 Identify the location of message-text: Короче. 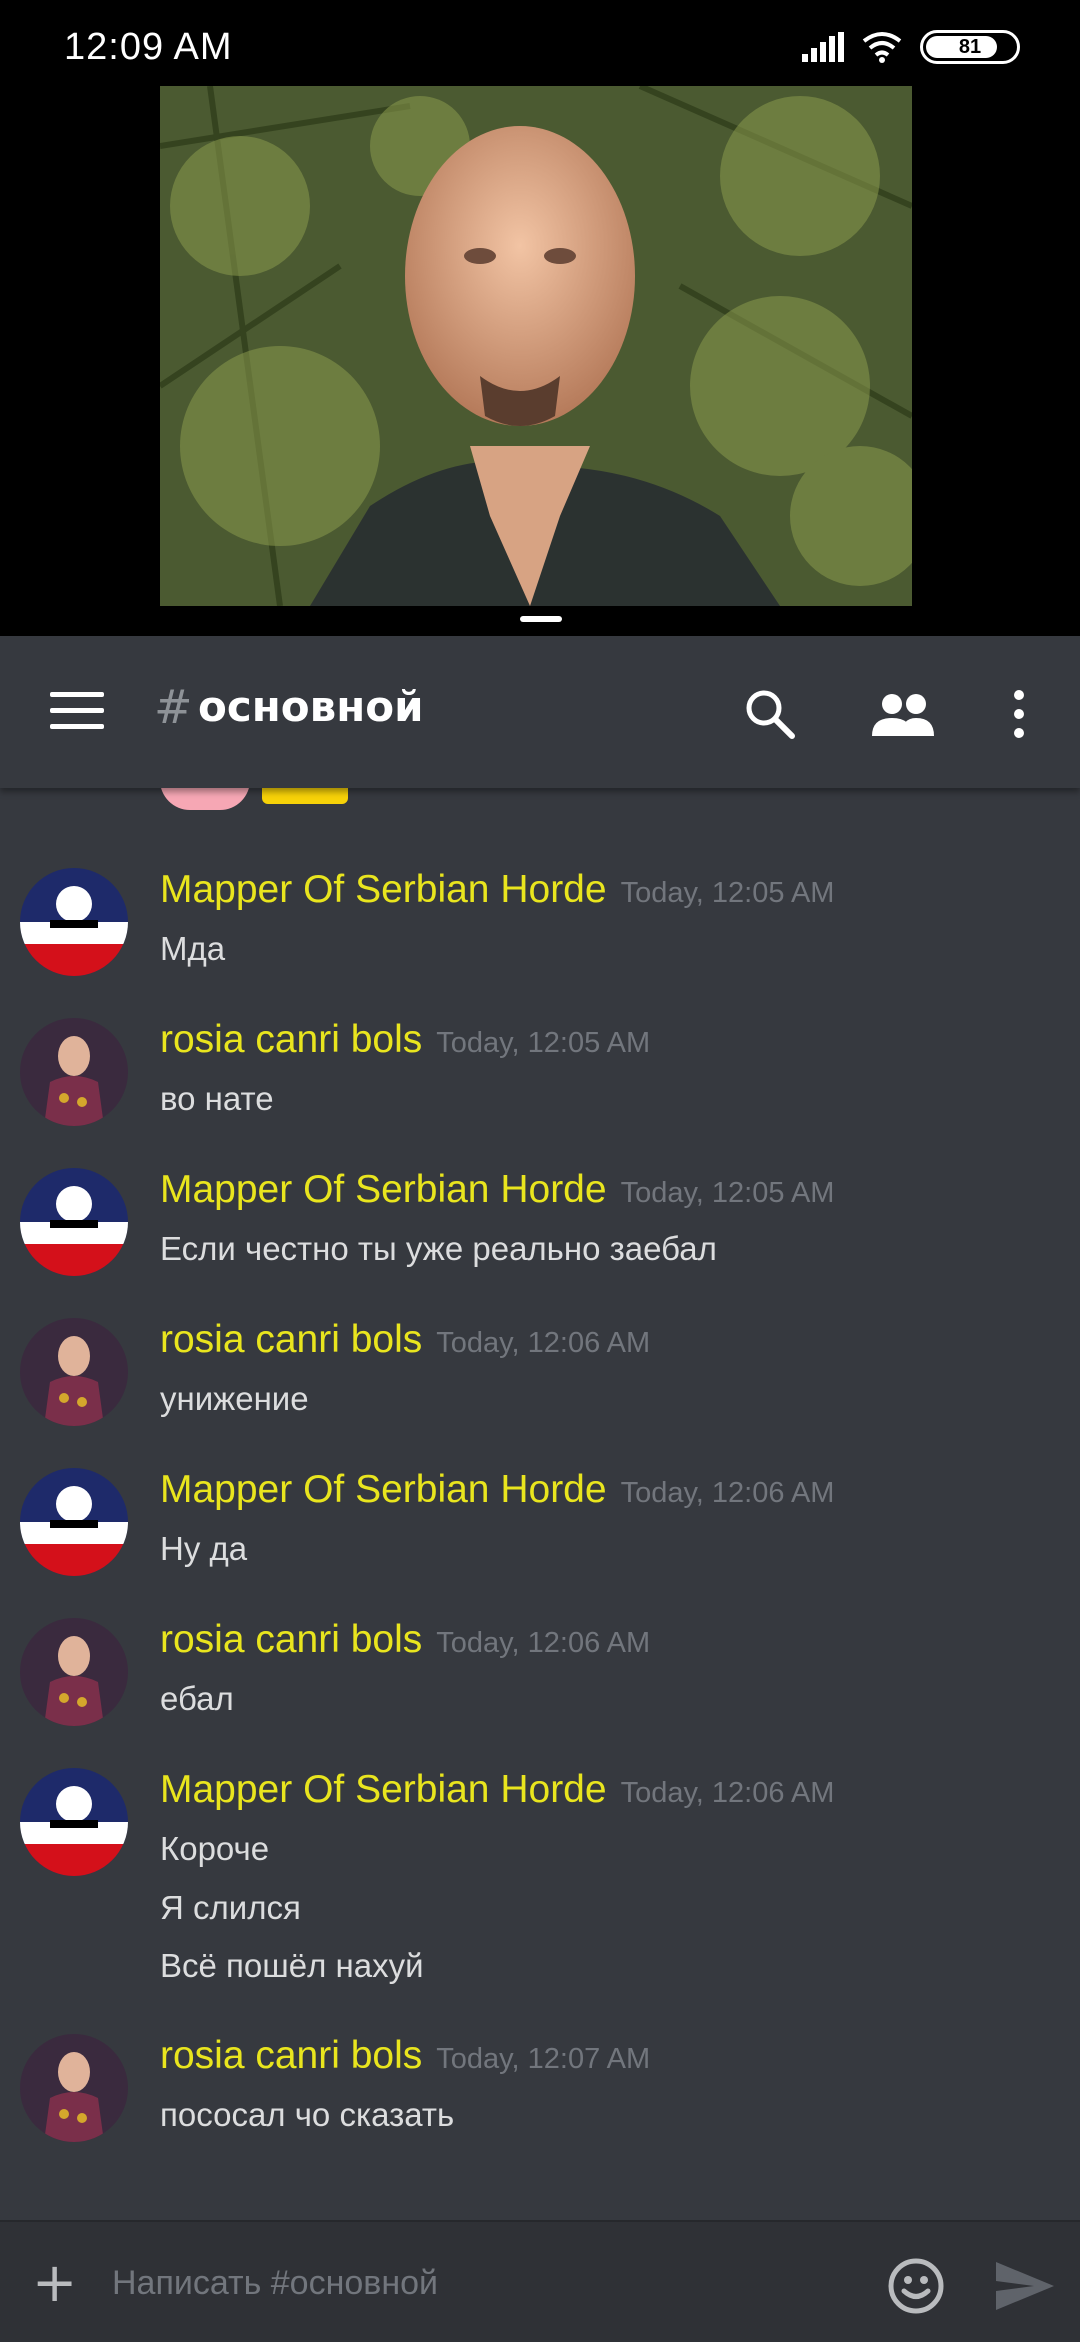
(215, 1848).